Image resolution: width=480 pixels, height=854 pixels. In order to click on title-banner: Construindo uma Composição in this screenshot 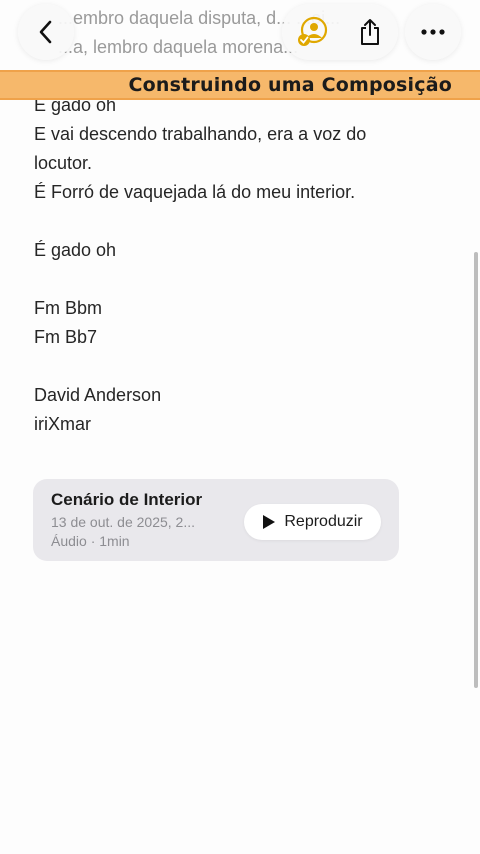, I will do `click(240, 85)`.